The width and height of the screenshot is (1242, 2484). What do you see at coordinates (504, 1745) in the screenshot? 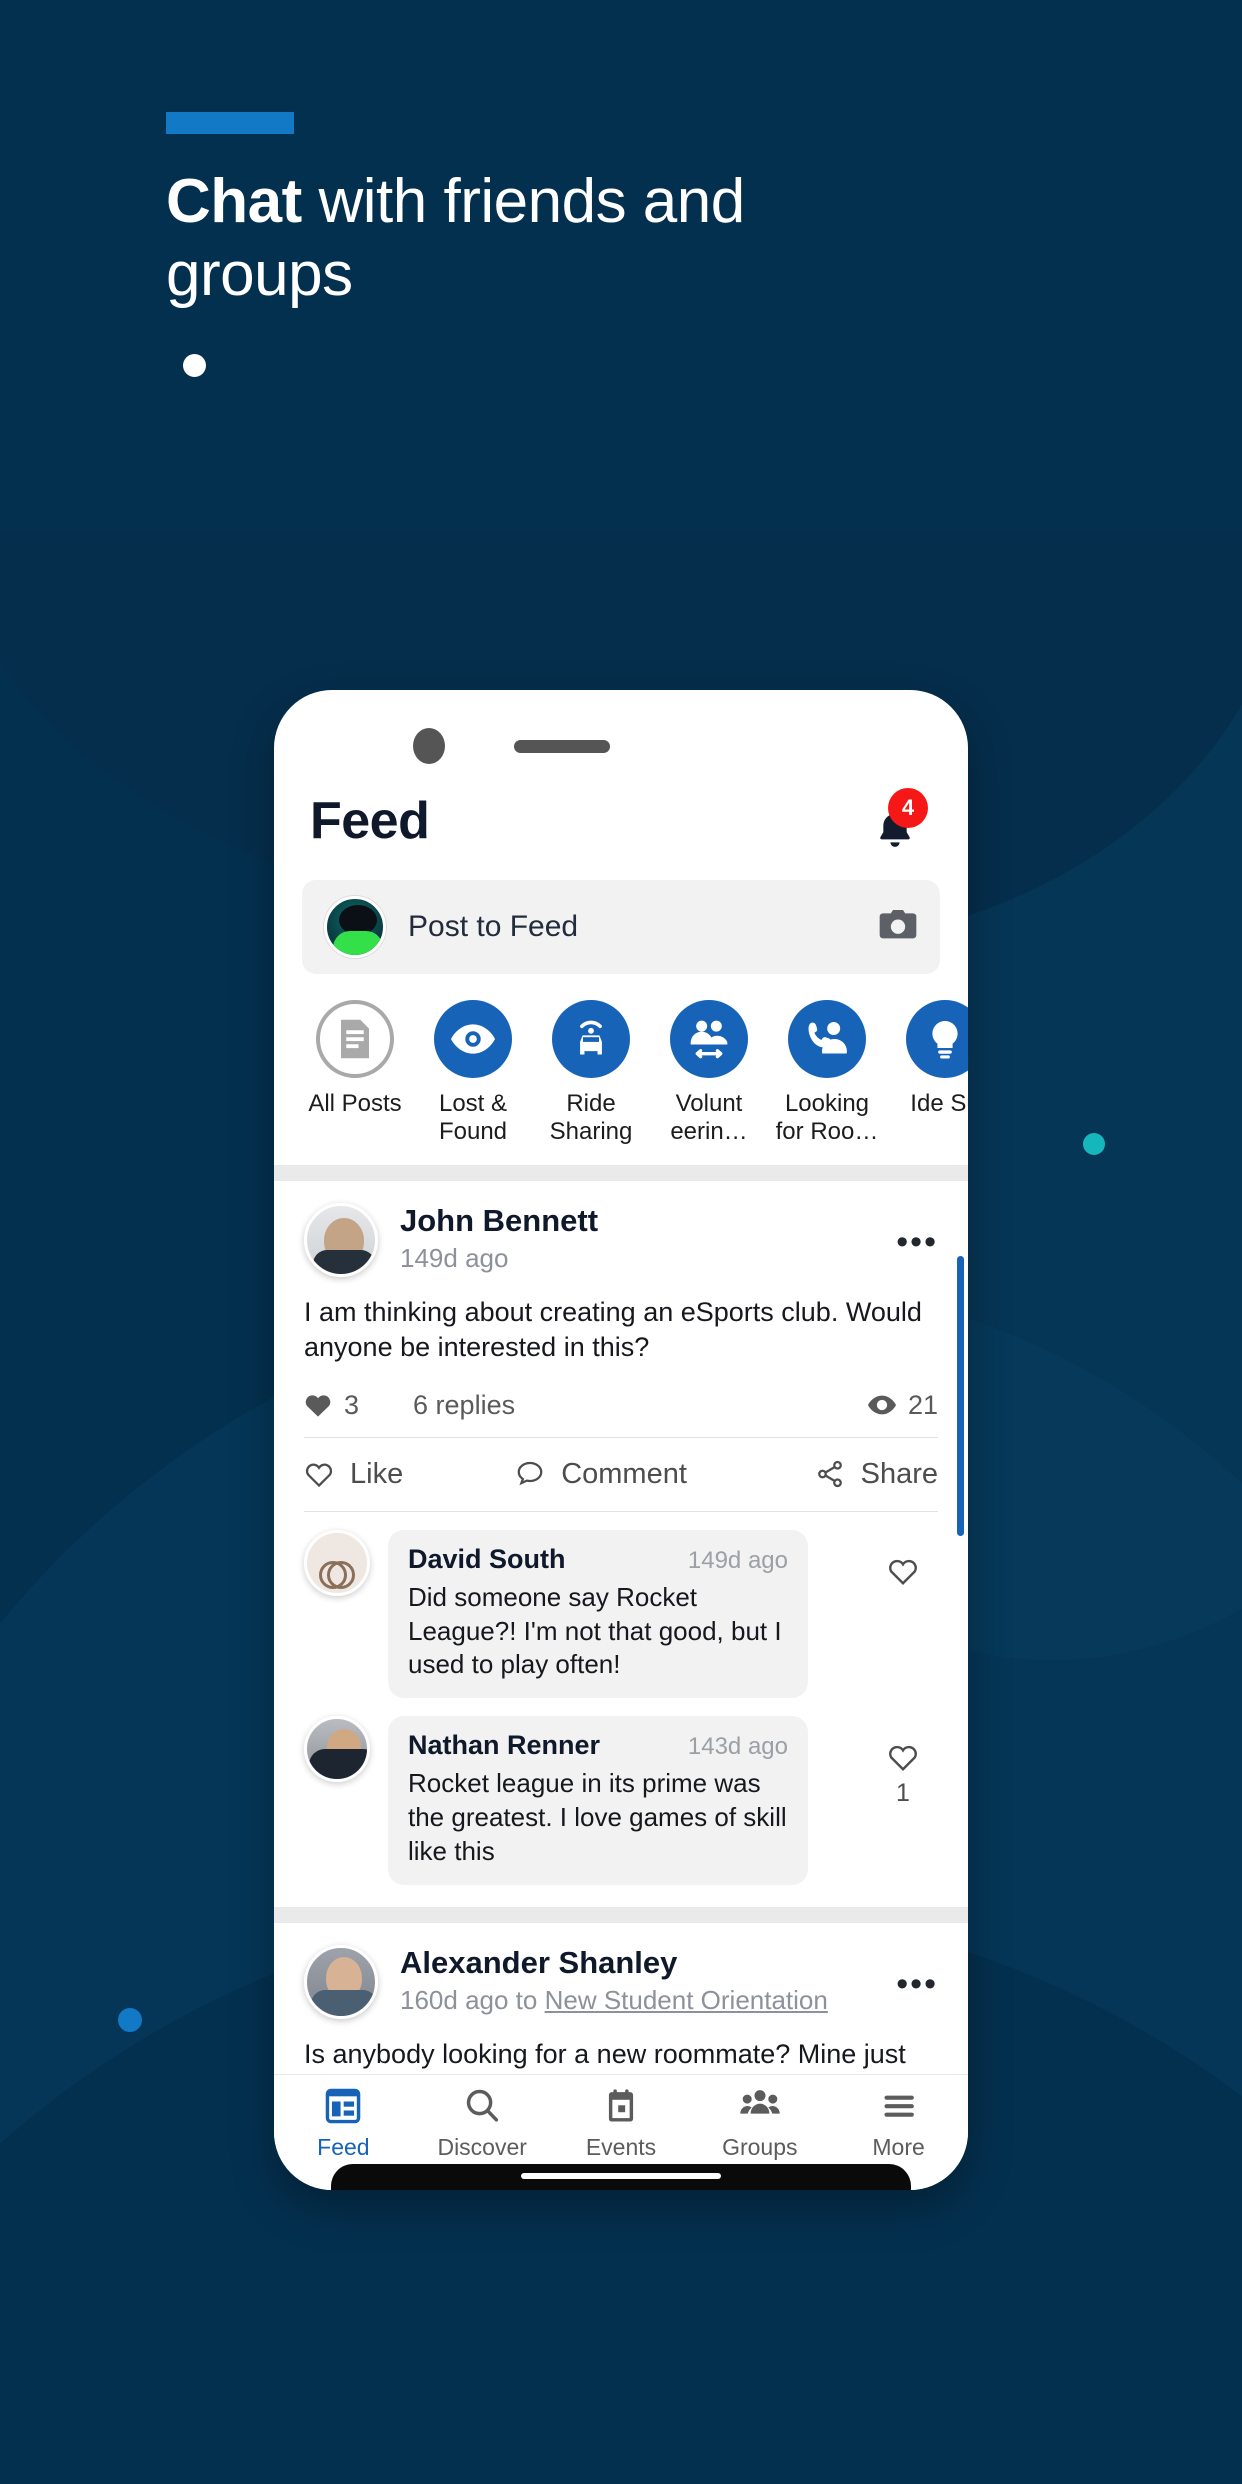
I see `comment-author: Nathan Renner` at bounding box center [504, 1745].